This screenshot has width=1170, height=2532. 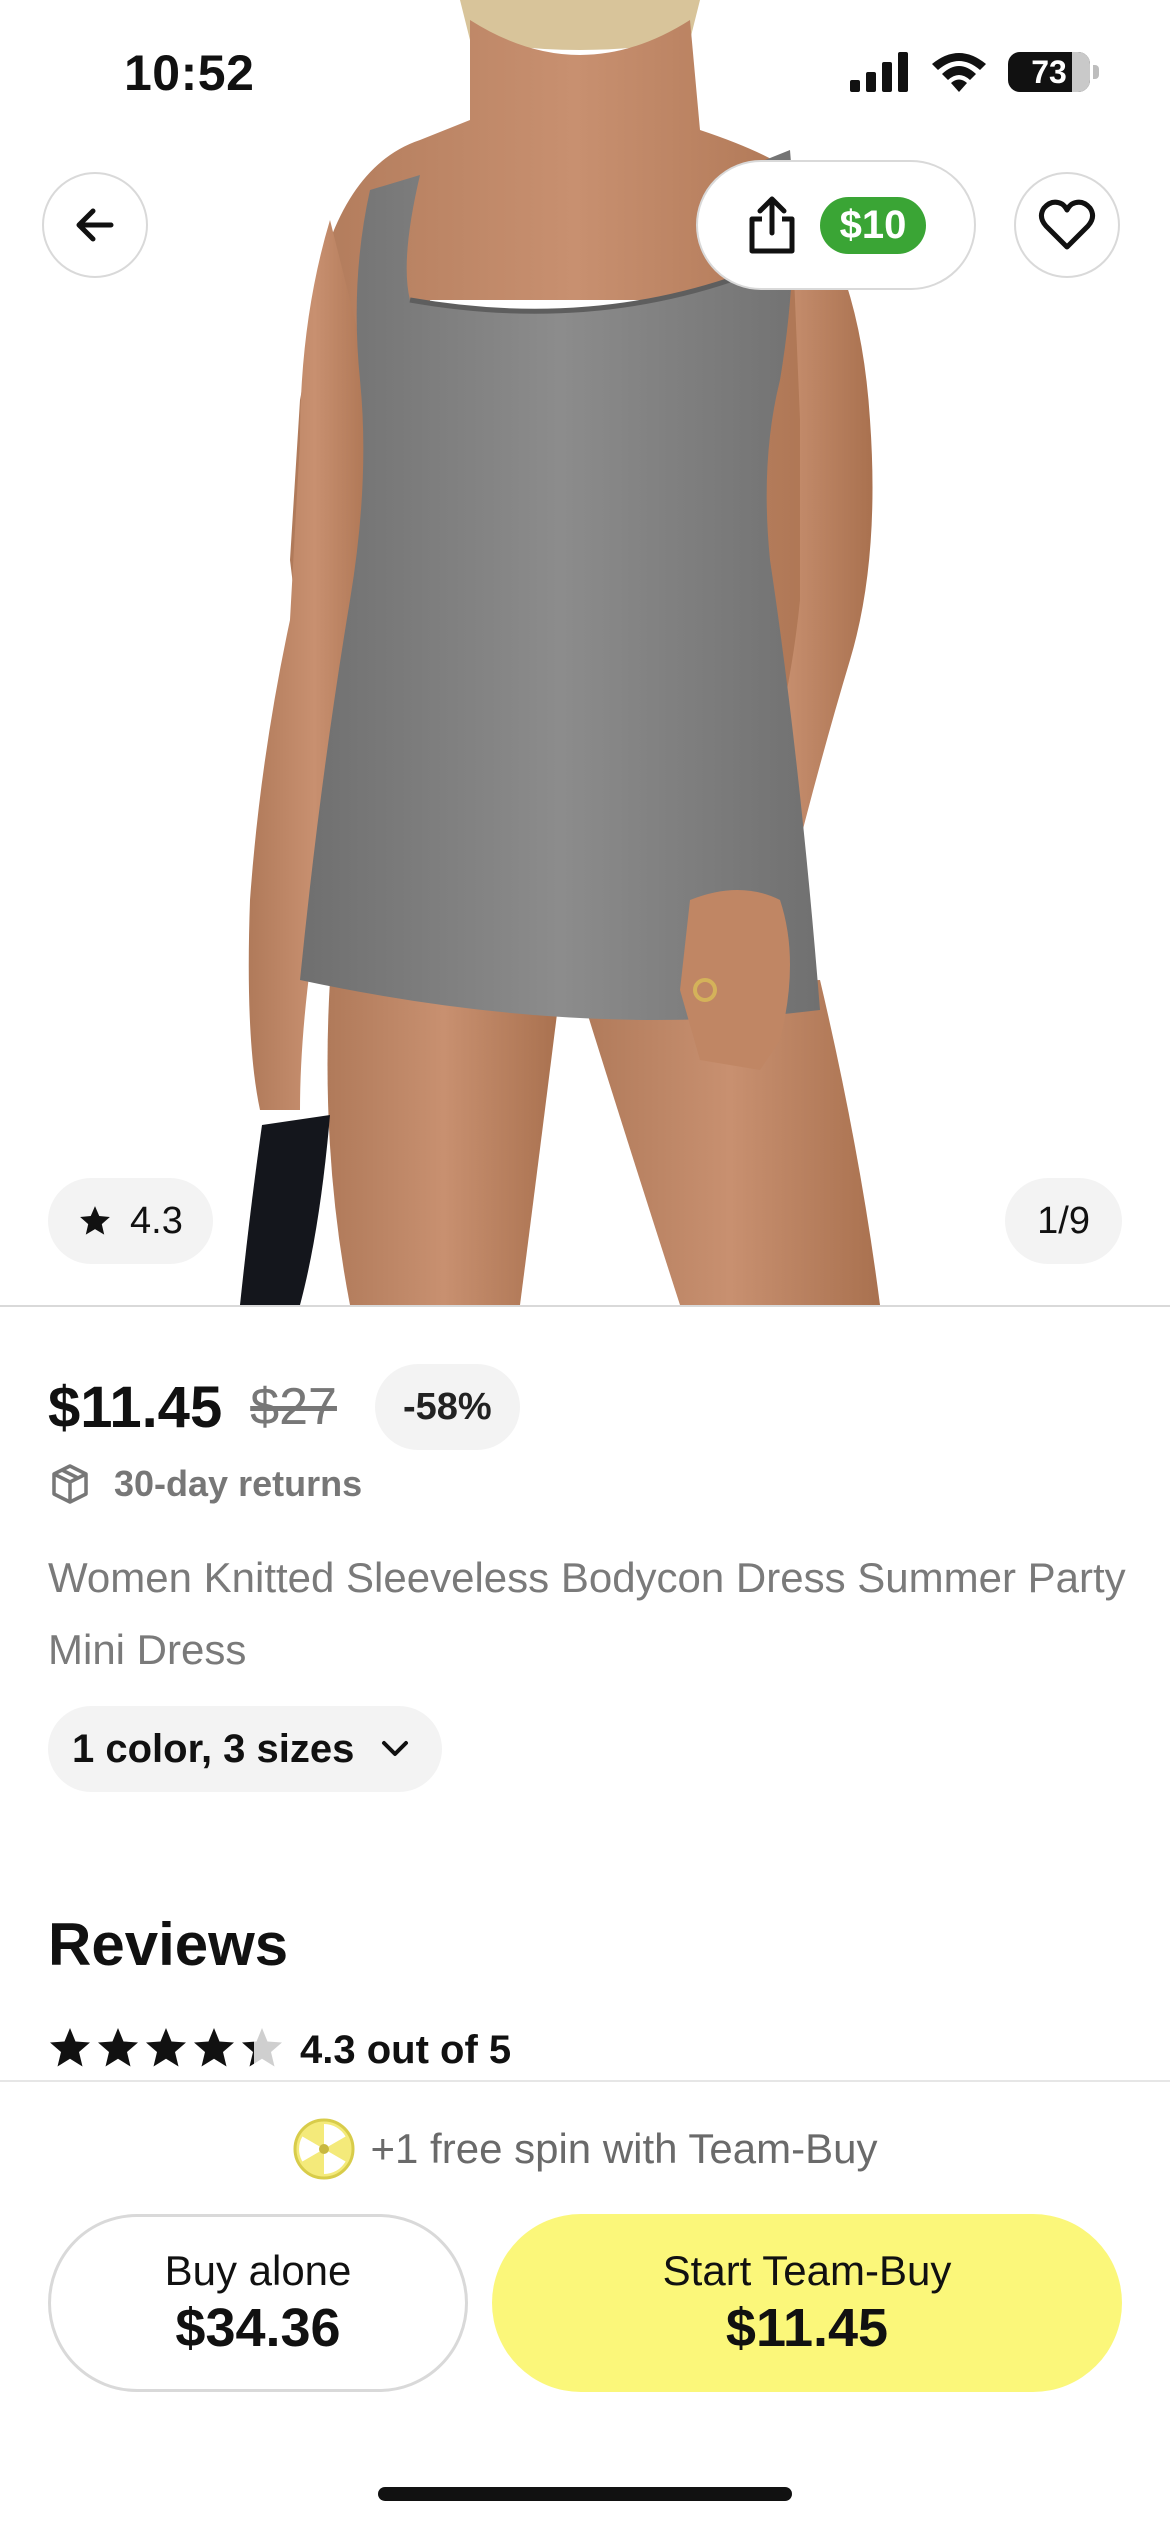 What do you see at coordinates (258, 2270) in the screenshot?
I see `buy-alone-label: Buy alone` at bounding box center [258, 2270].